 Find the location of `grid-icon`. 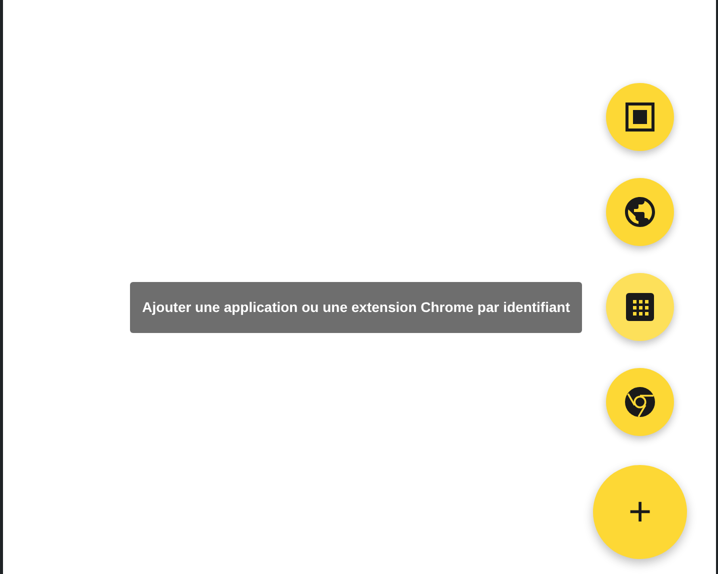

grid-icon is located at coordinates (640, 307).